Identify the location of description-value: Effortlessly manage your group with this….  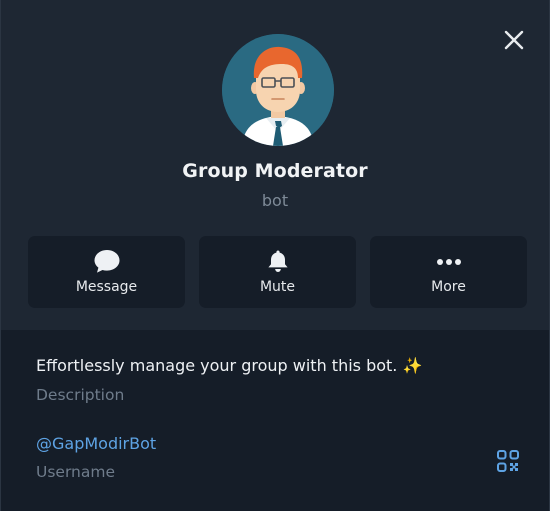
(217, 365).